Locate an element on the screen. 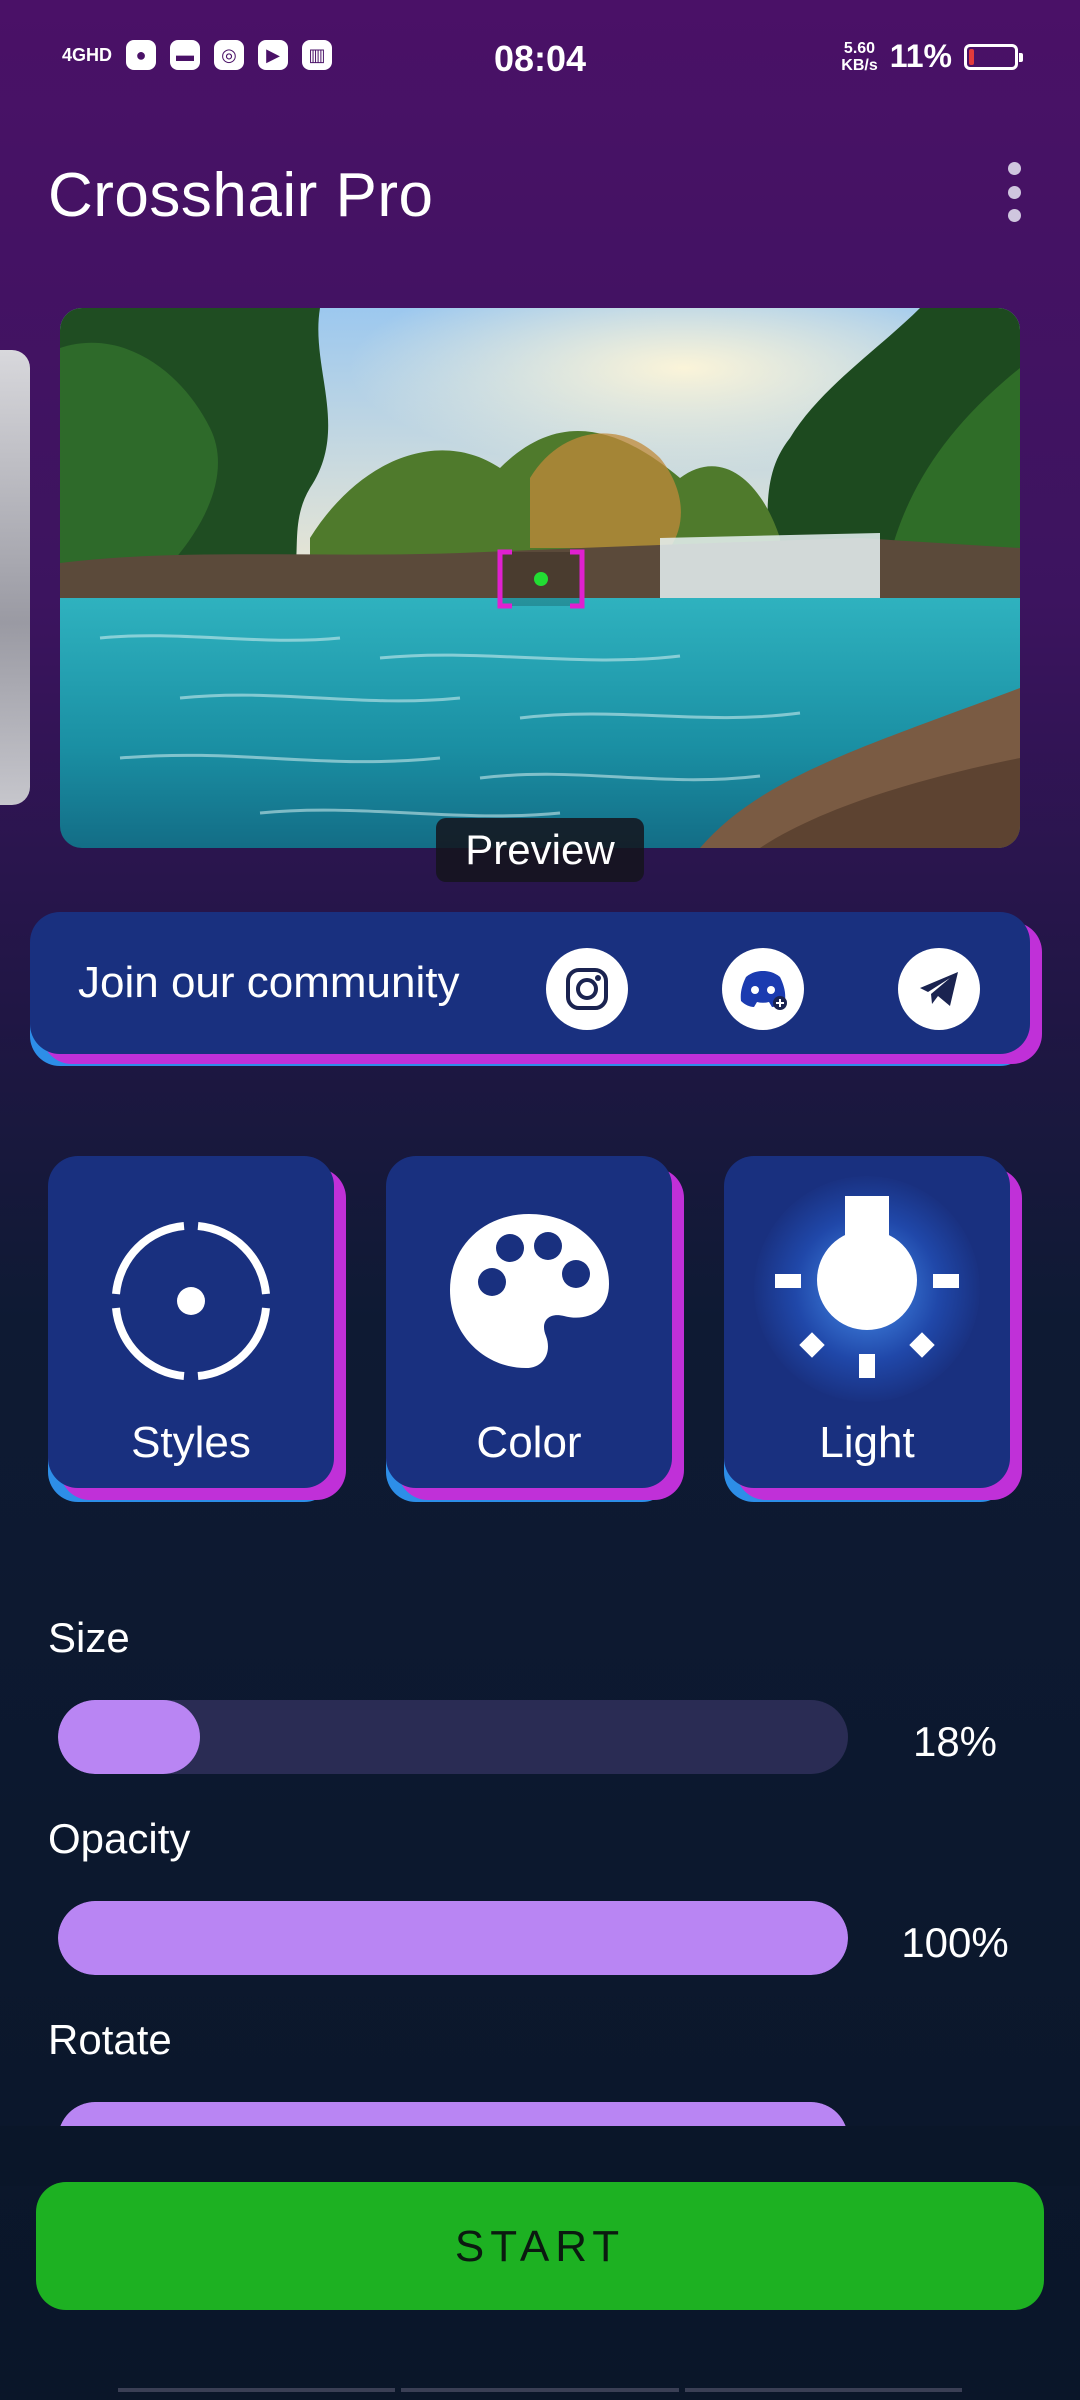  more-vertical-icon is located at coordinates (1014, 192).